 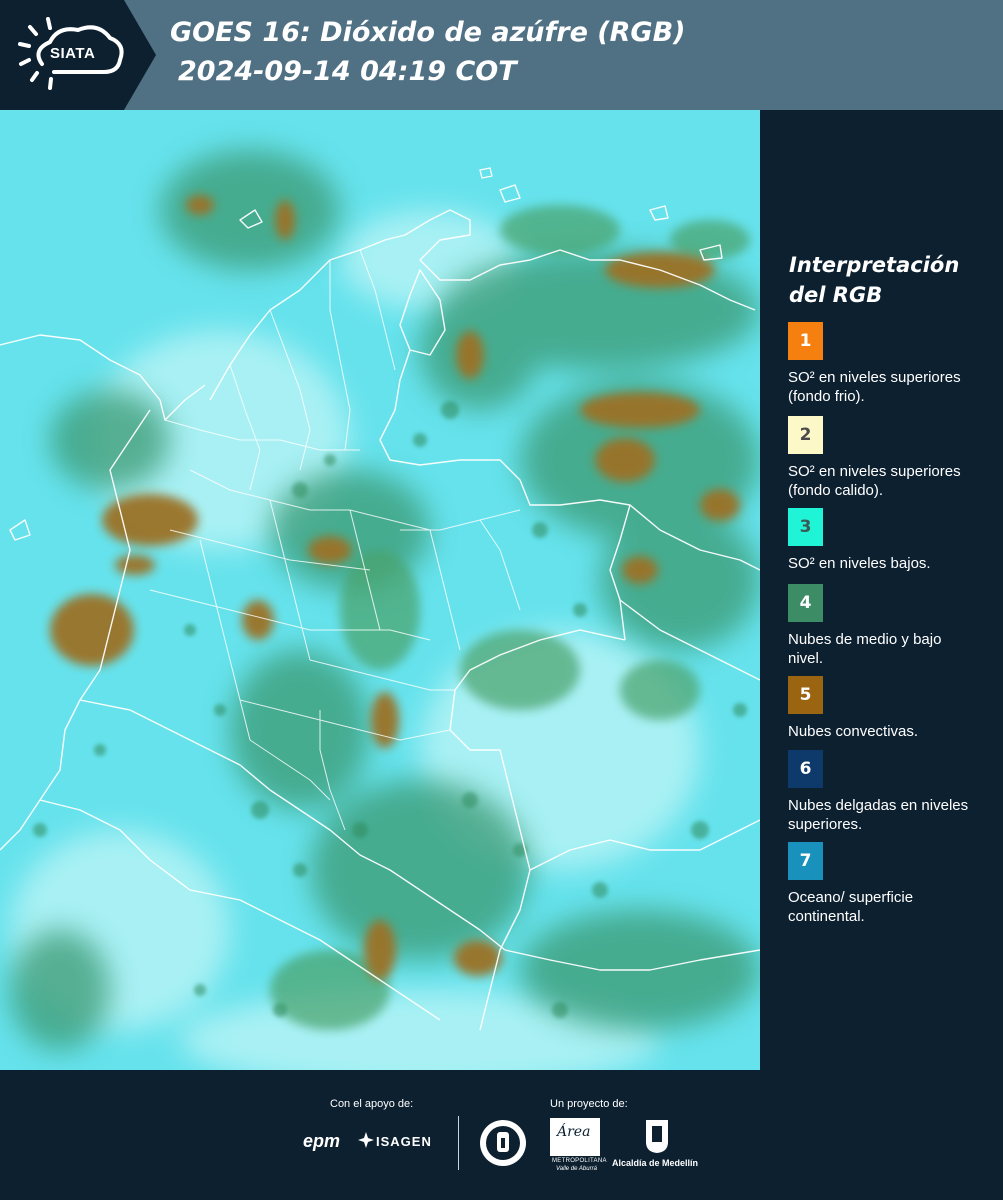 What do you see at coordinates (883, 792) in the screenshot?
I see `legend-item-6: 6 Nubes delgadas en niveles superiores.` at bounding box center [883, 792].